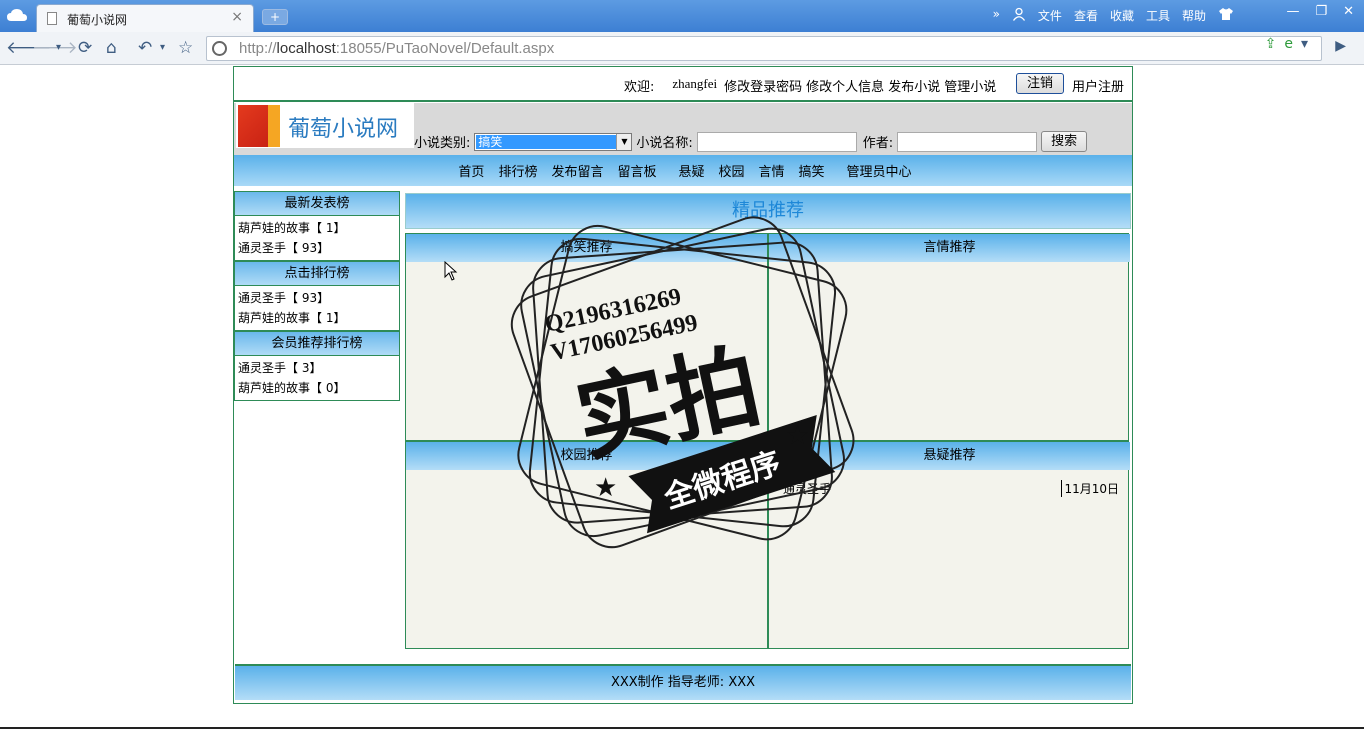 This screenshot has height=729, width=1364. I want to click on star-icon: ☆, so click(185, 48).